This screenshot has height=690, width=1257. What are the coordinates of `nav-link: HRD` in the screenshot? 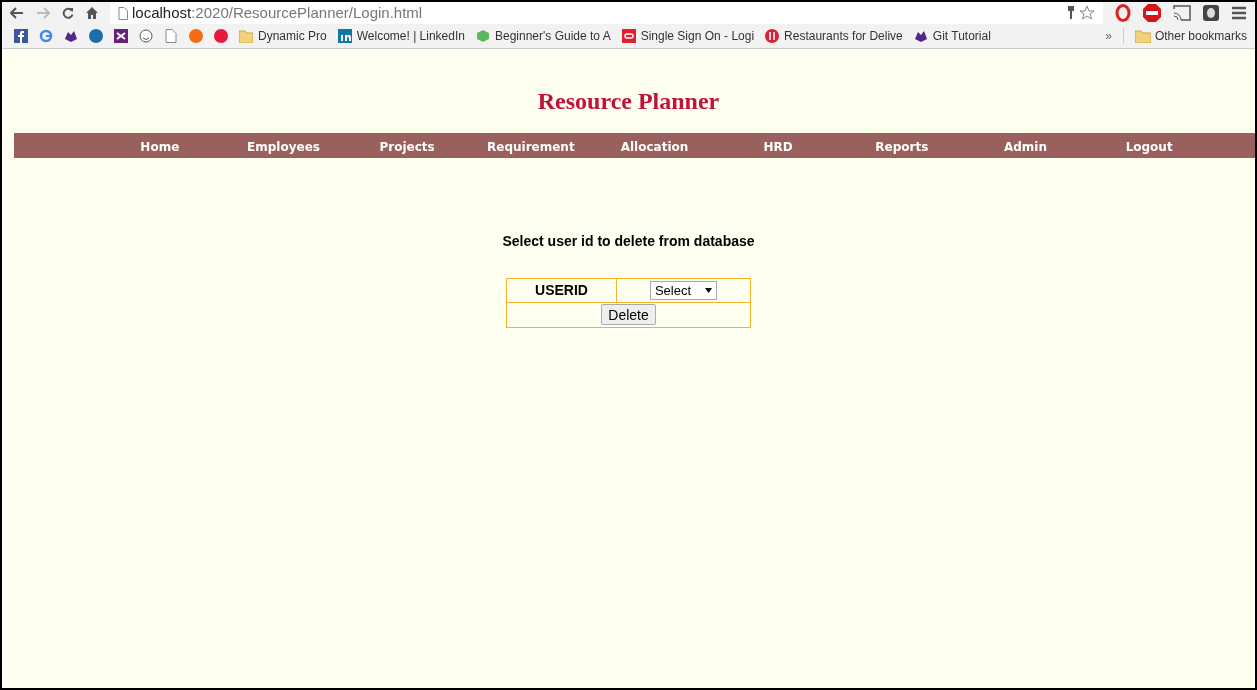 It's located at (778, 146).